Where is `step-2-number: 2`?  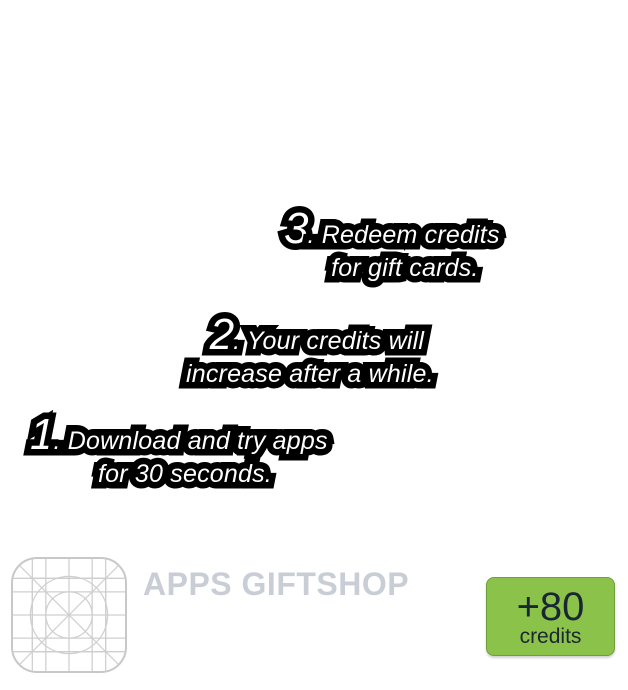 step-2-number: 2 is located at coordinates (222, 334).